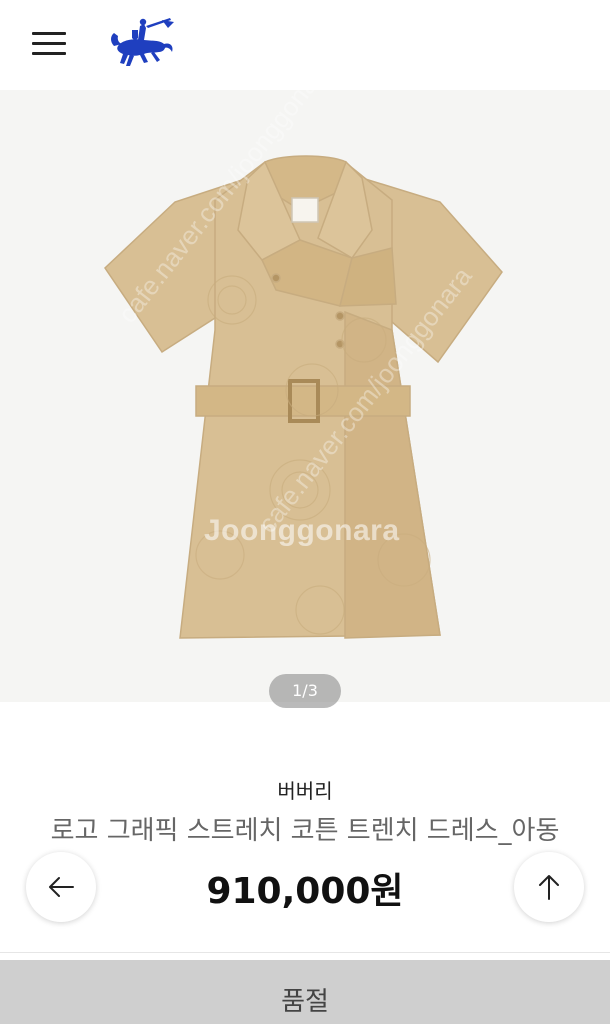 The image size is (610, 1024). What do you see at coordinates (305, 791) in the screenshot?
I see `brand-name: 버버리` at bounding box center [305, 791].